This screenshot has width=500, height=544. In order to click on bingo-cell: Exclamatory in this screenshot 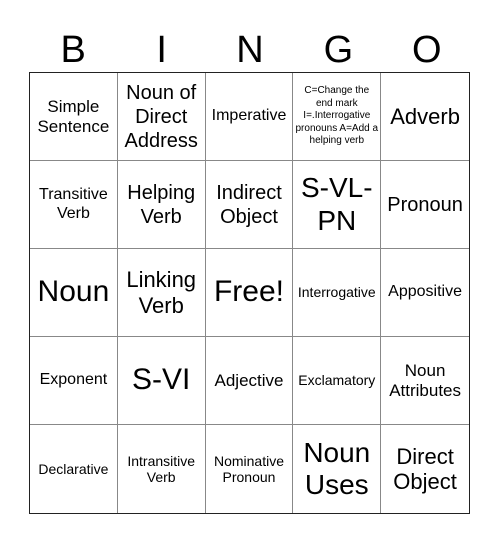, I will do `click(337, 381)`.